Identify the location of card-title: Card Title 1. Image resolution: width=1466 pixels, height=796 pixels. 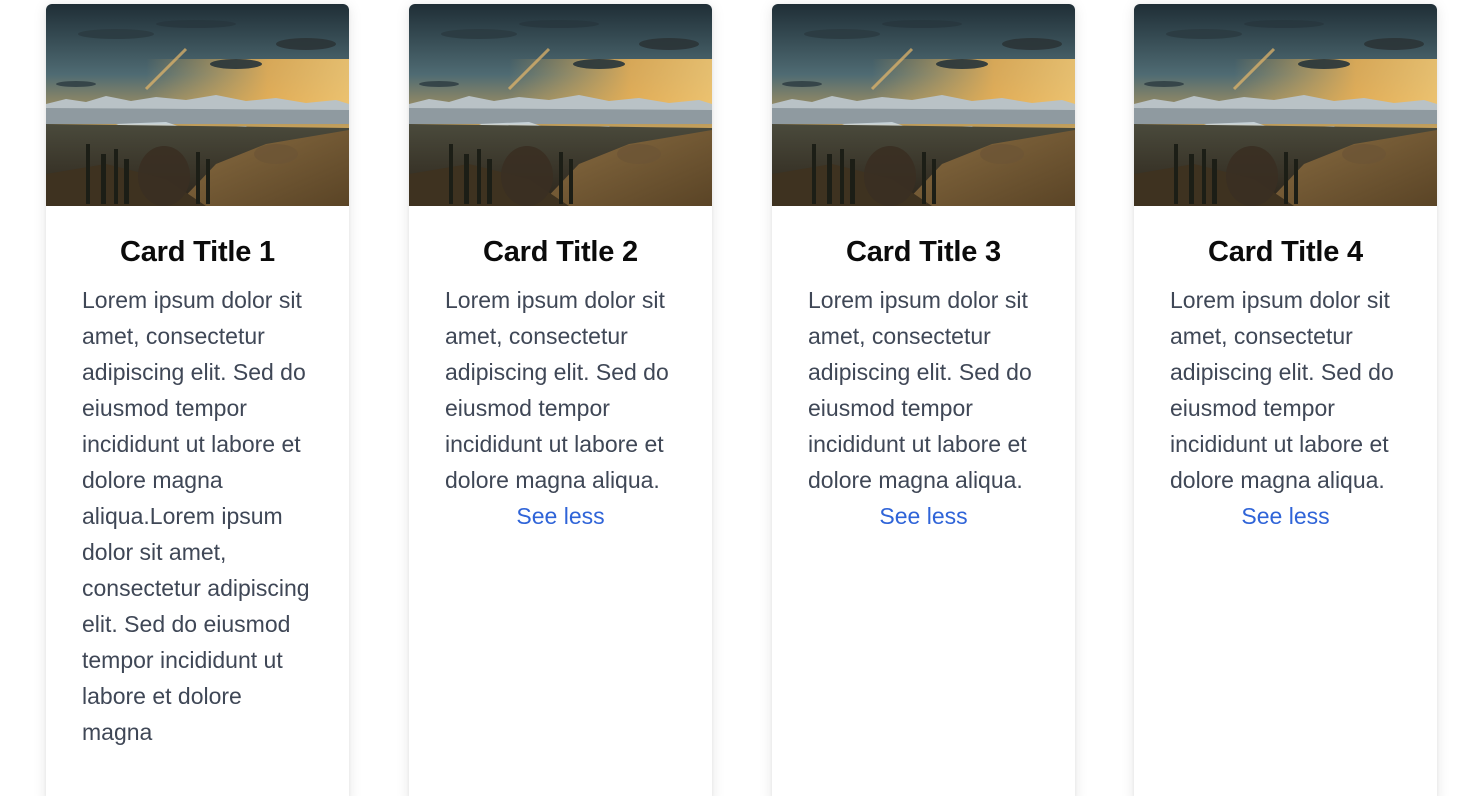
(197, 252).